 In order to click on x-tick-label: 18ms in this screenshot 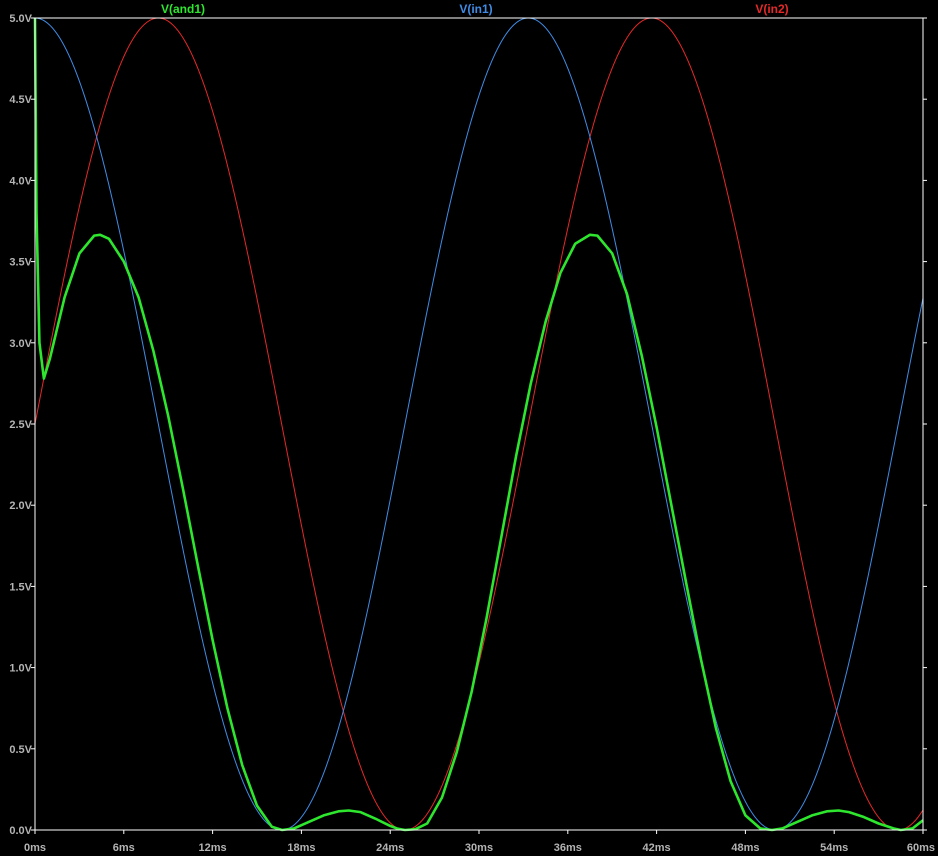, I will do `click(301, 848)`.